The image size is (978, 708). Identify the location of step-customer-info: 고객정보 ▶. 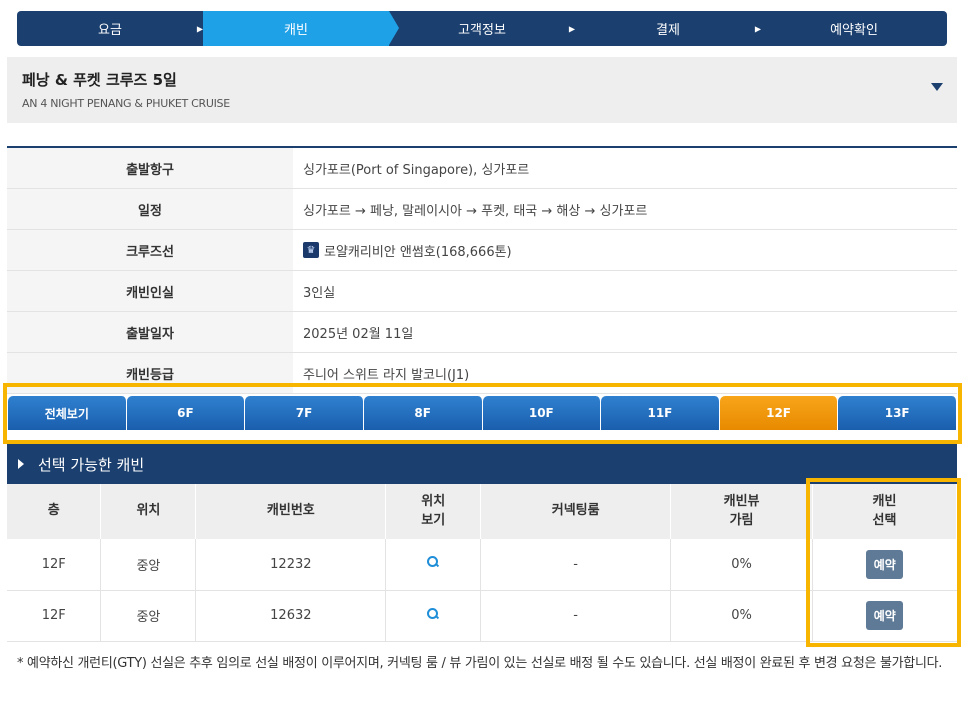
(482, 28).